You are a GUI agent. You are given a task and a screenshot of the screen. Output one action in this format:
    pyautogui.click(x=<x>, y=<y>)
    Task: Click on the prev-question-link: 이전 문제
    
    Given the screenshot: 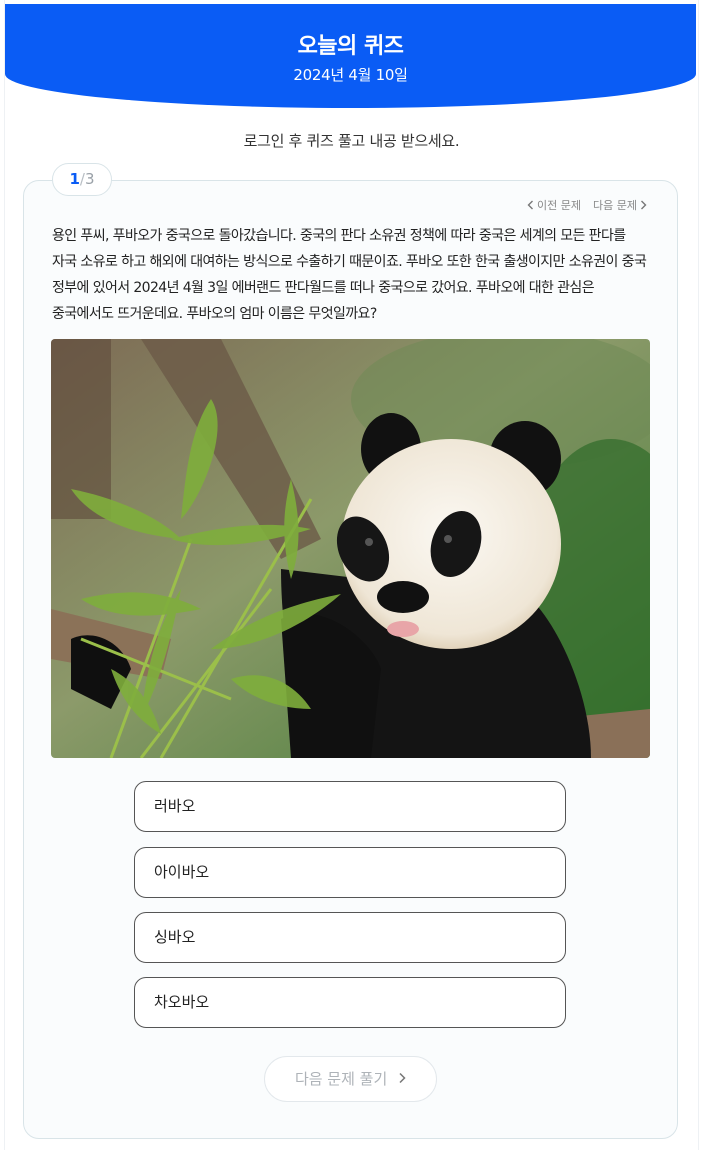 What is the action you would take?
    pyautogui.click(x=554, y=205)
    